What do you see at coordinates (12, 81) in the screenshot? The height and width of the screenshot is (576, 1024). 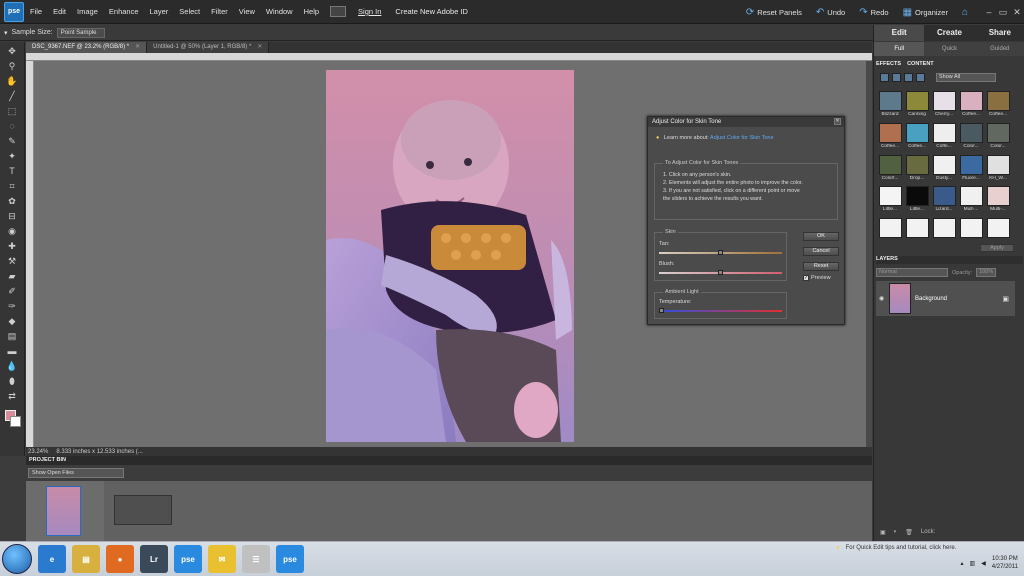 I see `hand-tool-icon: ✋` at bounding box center [12, 81].